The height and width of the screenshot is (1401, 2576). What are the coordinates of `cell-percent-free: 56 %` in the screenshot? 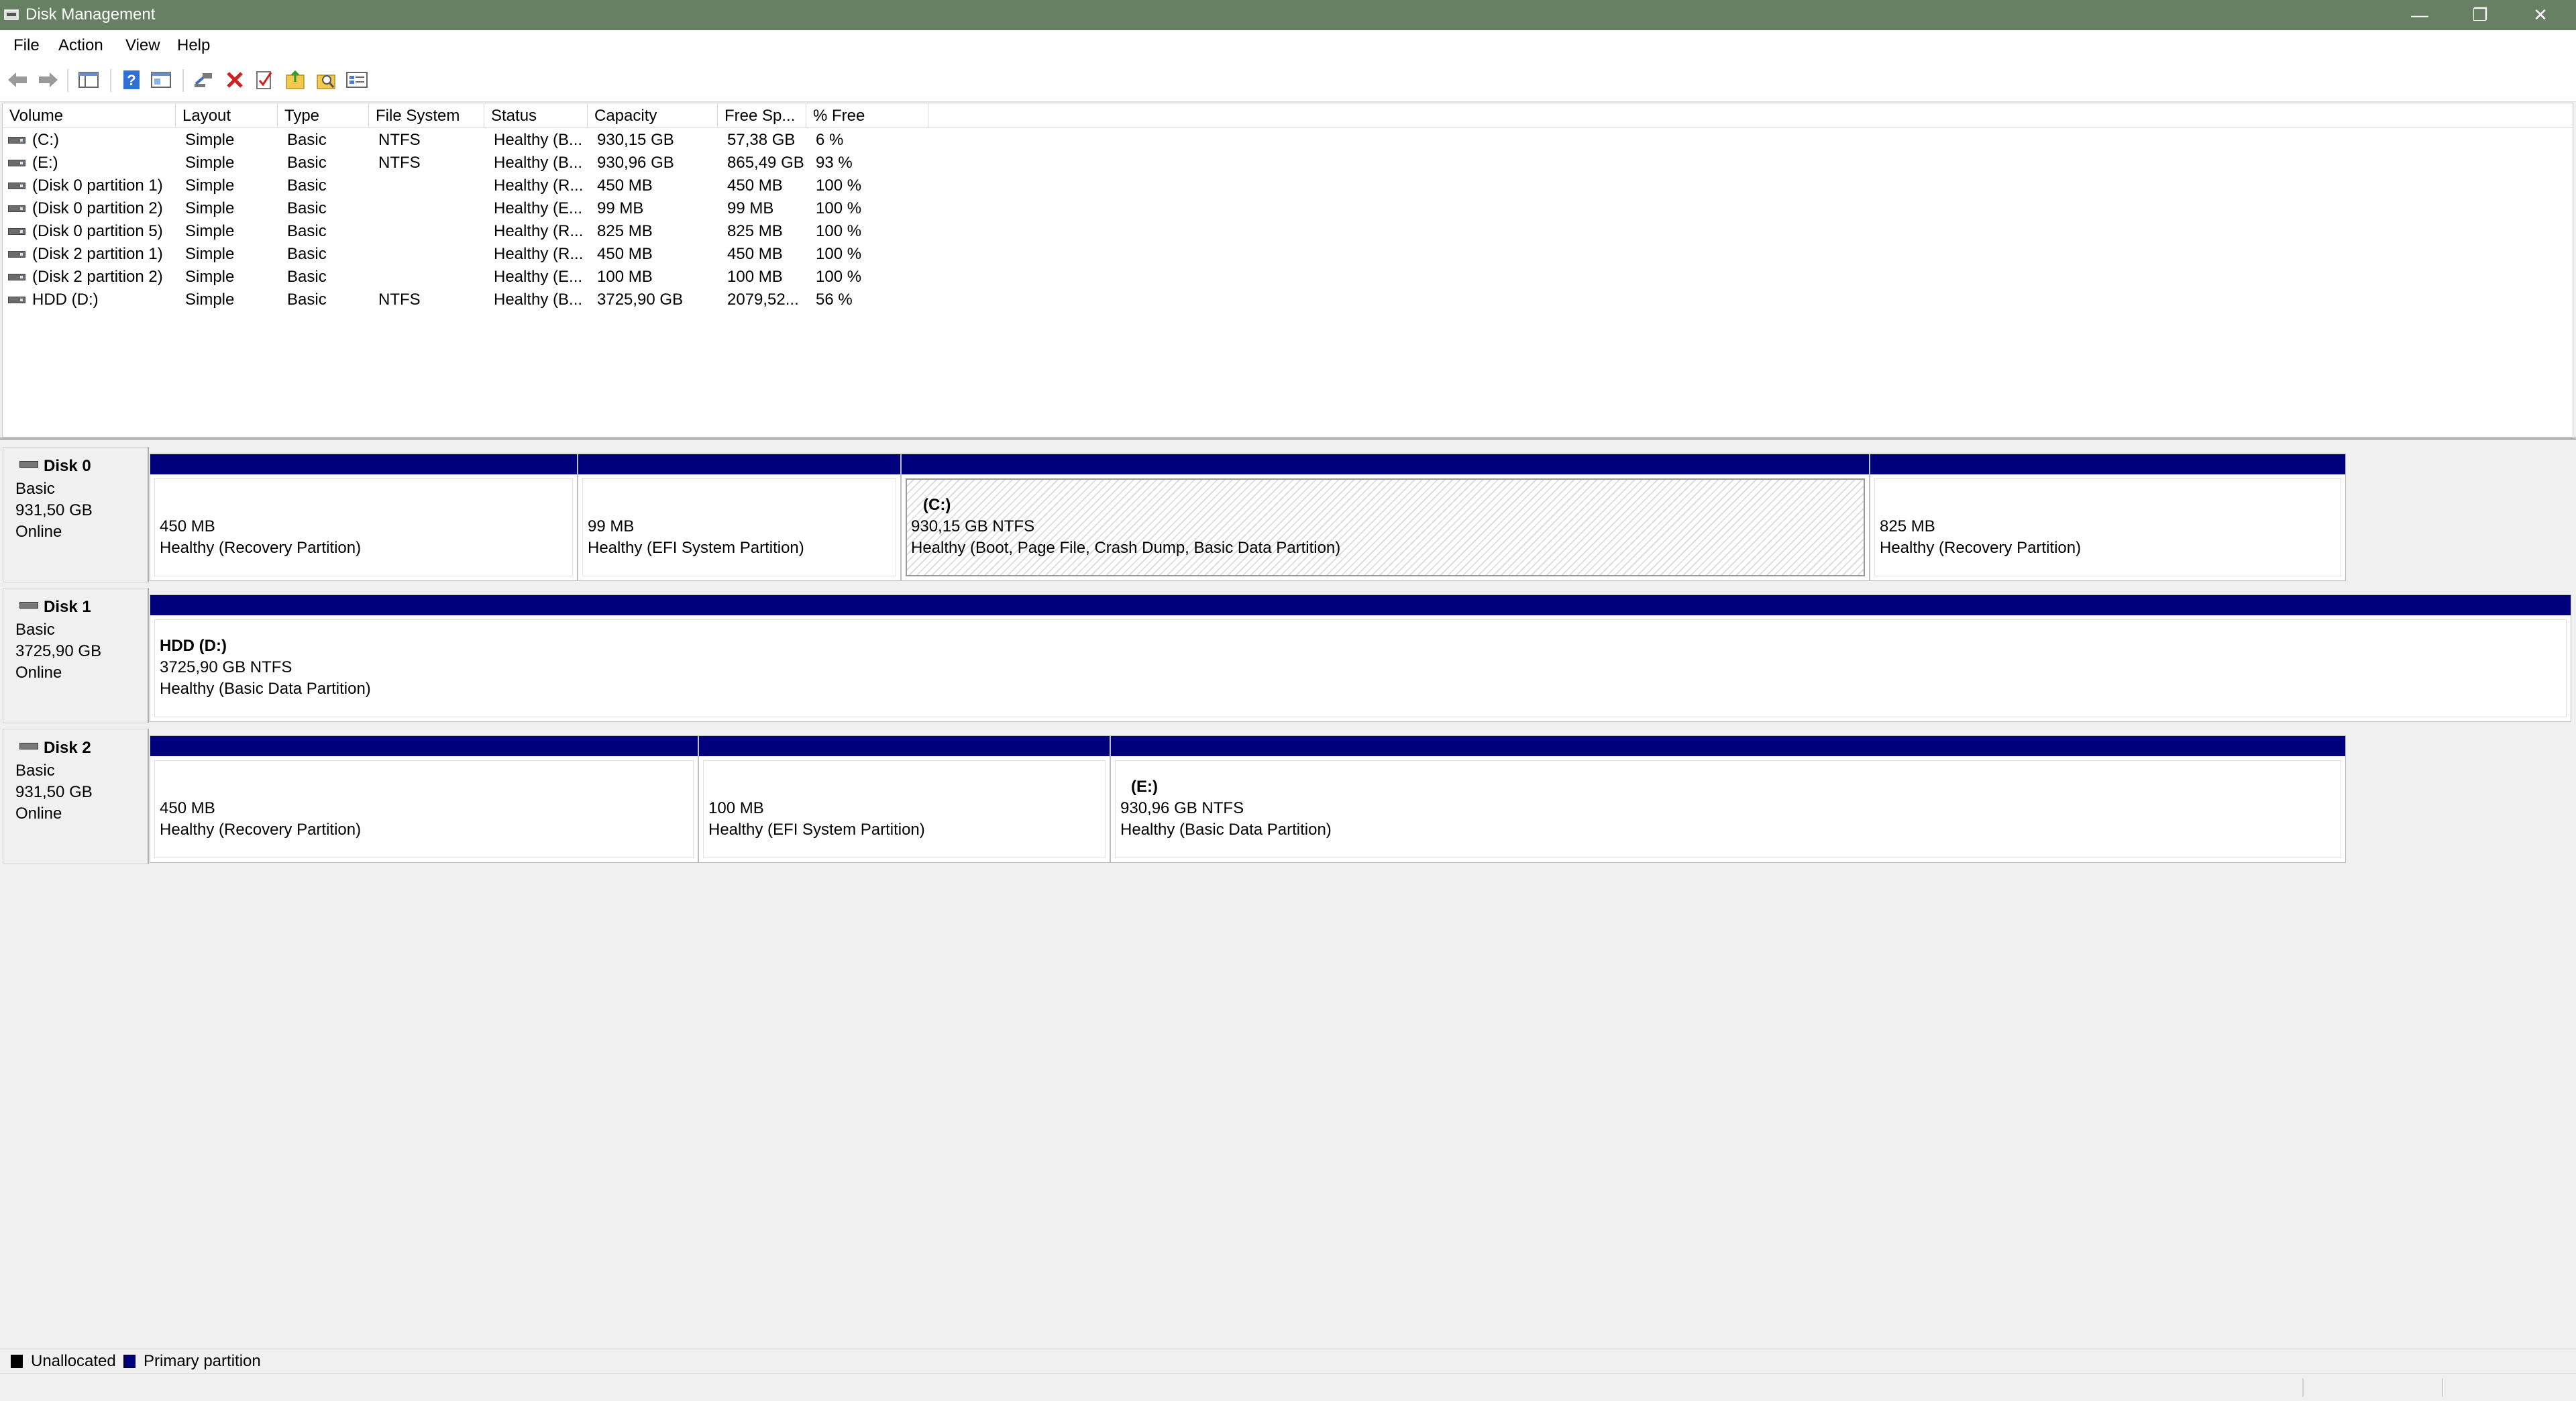 It's located at (834, 300).